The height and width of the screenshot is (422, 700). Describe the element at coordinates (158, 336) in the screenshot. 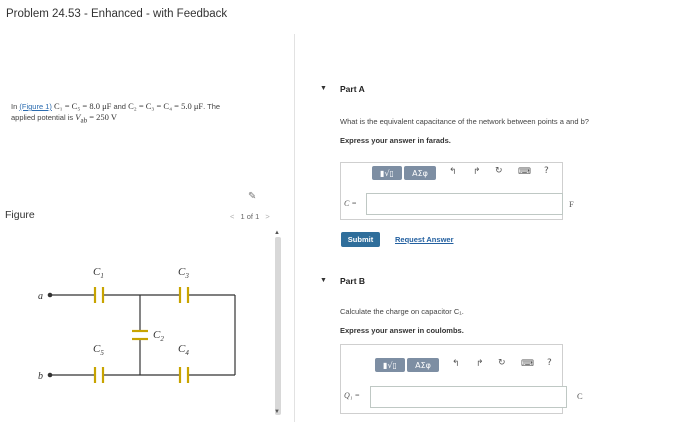

I see `c2-label: C2` at that location.